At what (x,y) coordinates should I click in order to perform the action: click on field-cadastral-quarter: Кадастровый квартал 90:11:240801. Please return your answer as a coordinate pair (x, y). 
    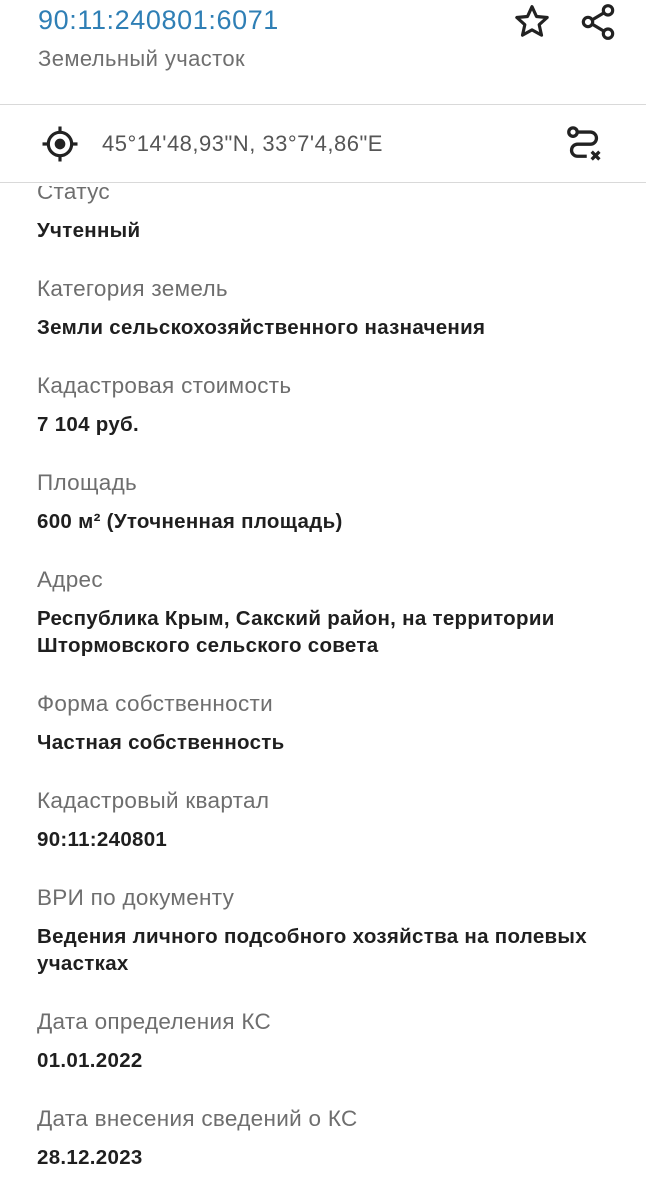
    Looking at the image, I should click on (337, 819).